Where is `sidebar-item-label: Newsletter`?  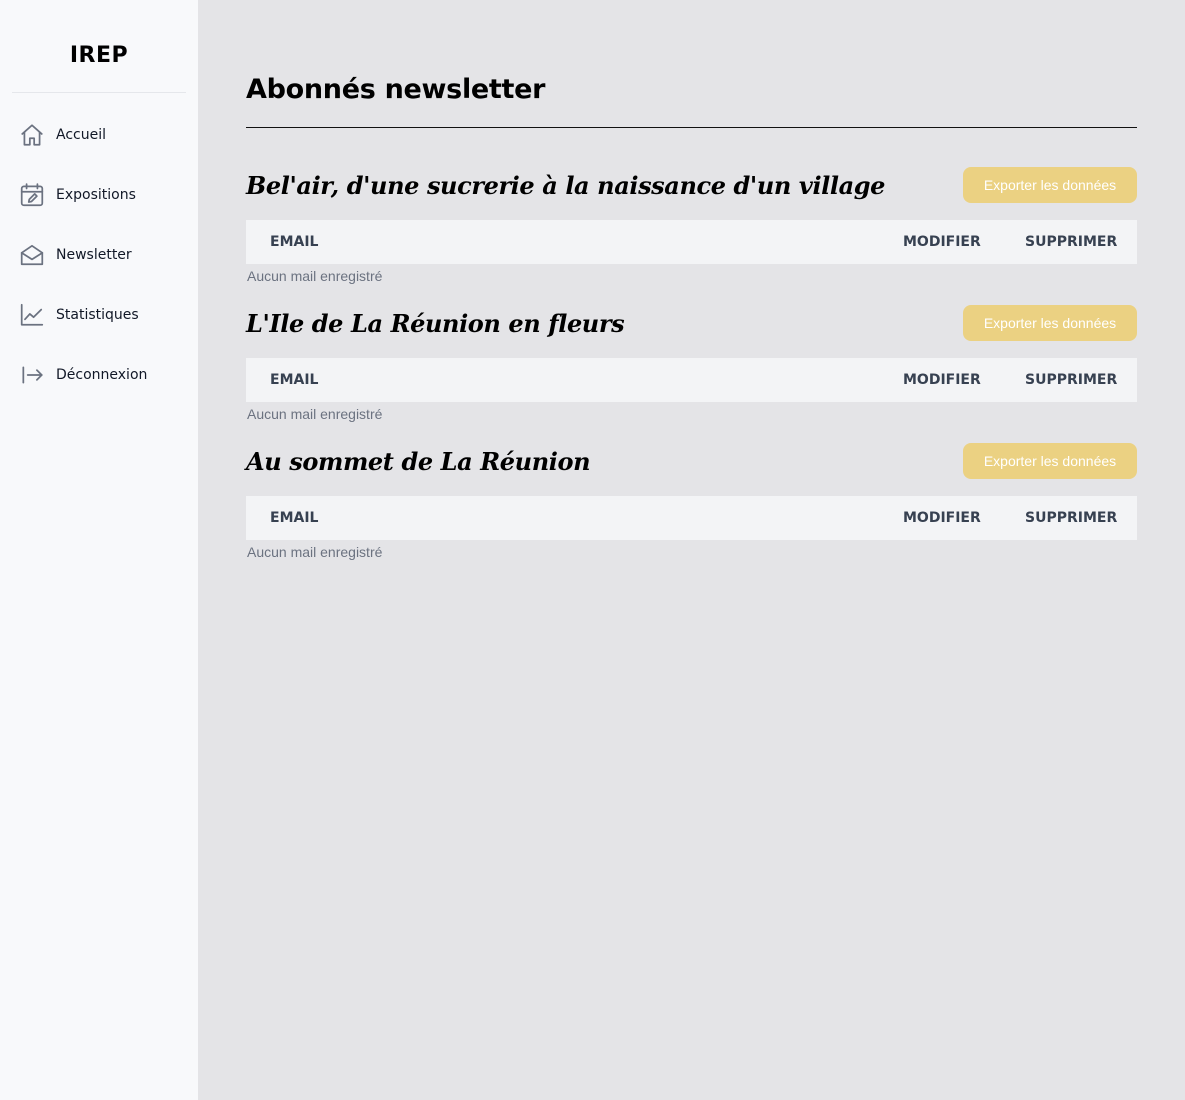
sidebar-item-label: Newsletter is located at coordinates (94, 255).